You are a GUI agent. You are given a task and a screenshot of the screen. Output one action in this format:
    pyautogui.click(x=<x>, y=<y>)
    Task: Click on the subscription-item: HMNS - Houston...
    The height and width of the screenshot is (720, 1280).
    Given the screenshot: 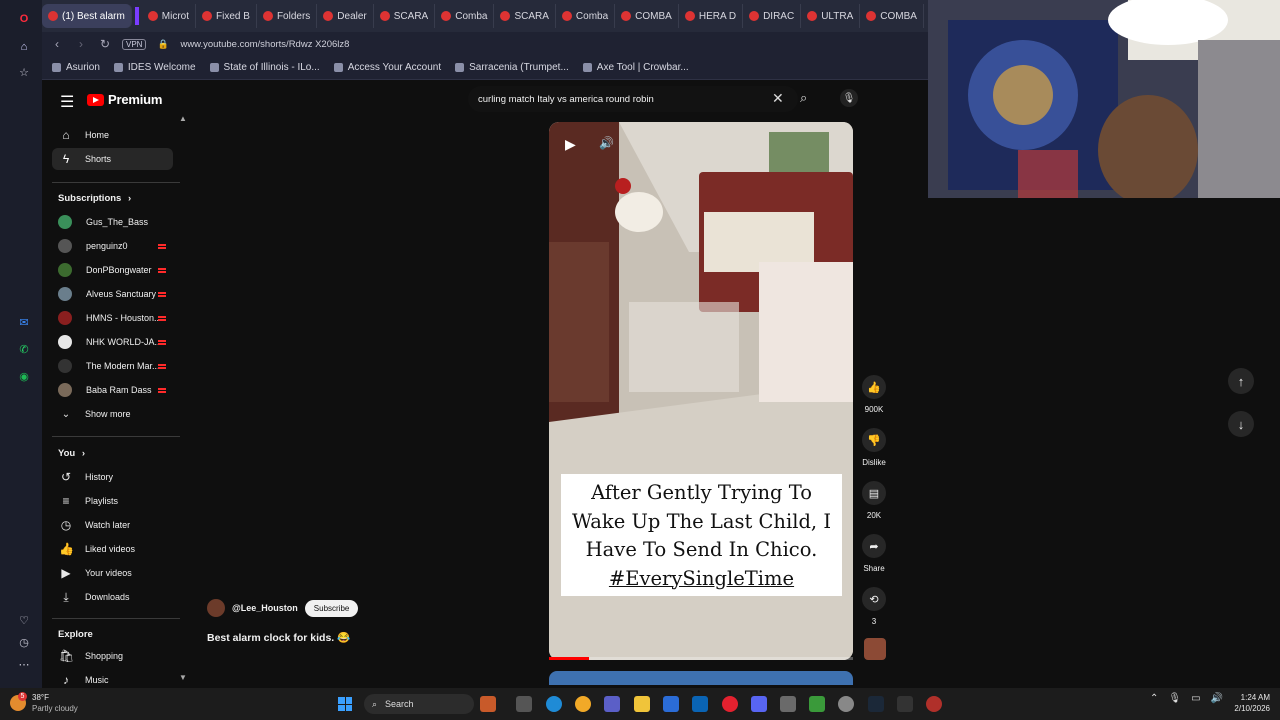 What is the action you would take?
    pyautogui.click(x=113, y=318)
    